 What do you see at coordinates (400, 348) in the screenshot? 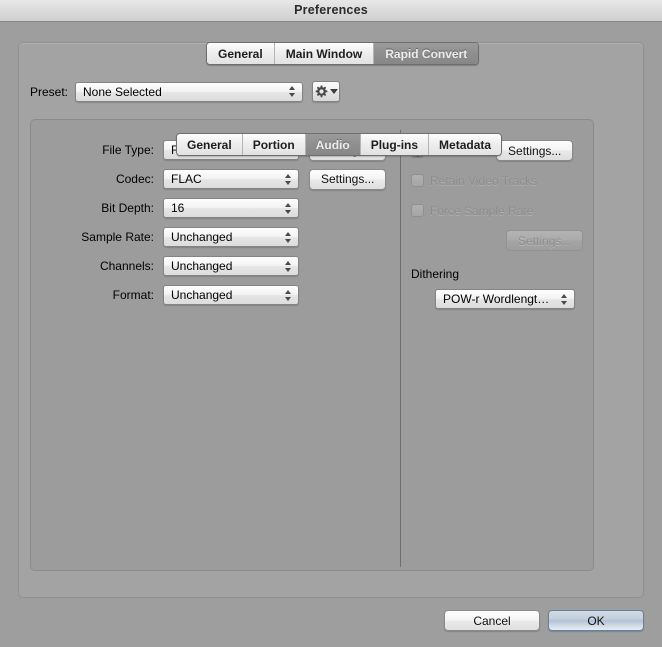
I see `column-divider` at bounding box center [400, 348].